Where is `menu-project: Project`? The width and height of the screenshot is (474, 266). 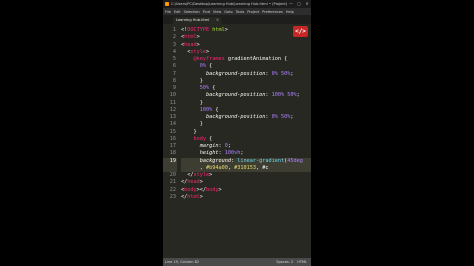 menu-project: Project is located at coordinates (253, 12).